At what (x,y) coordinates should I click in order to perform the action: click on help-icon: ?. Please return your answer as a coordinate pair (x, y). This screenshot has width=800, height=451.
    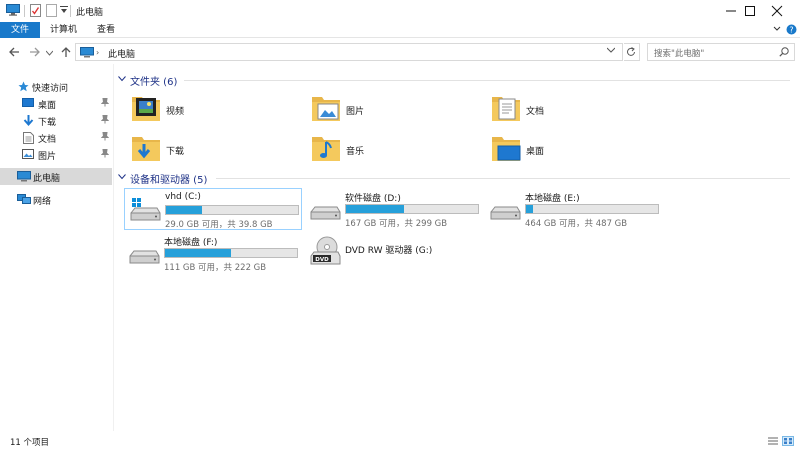
    Looking at the image, I should click on (791, 31).